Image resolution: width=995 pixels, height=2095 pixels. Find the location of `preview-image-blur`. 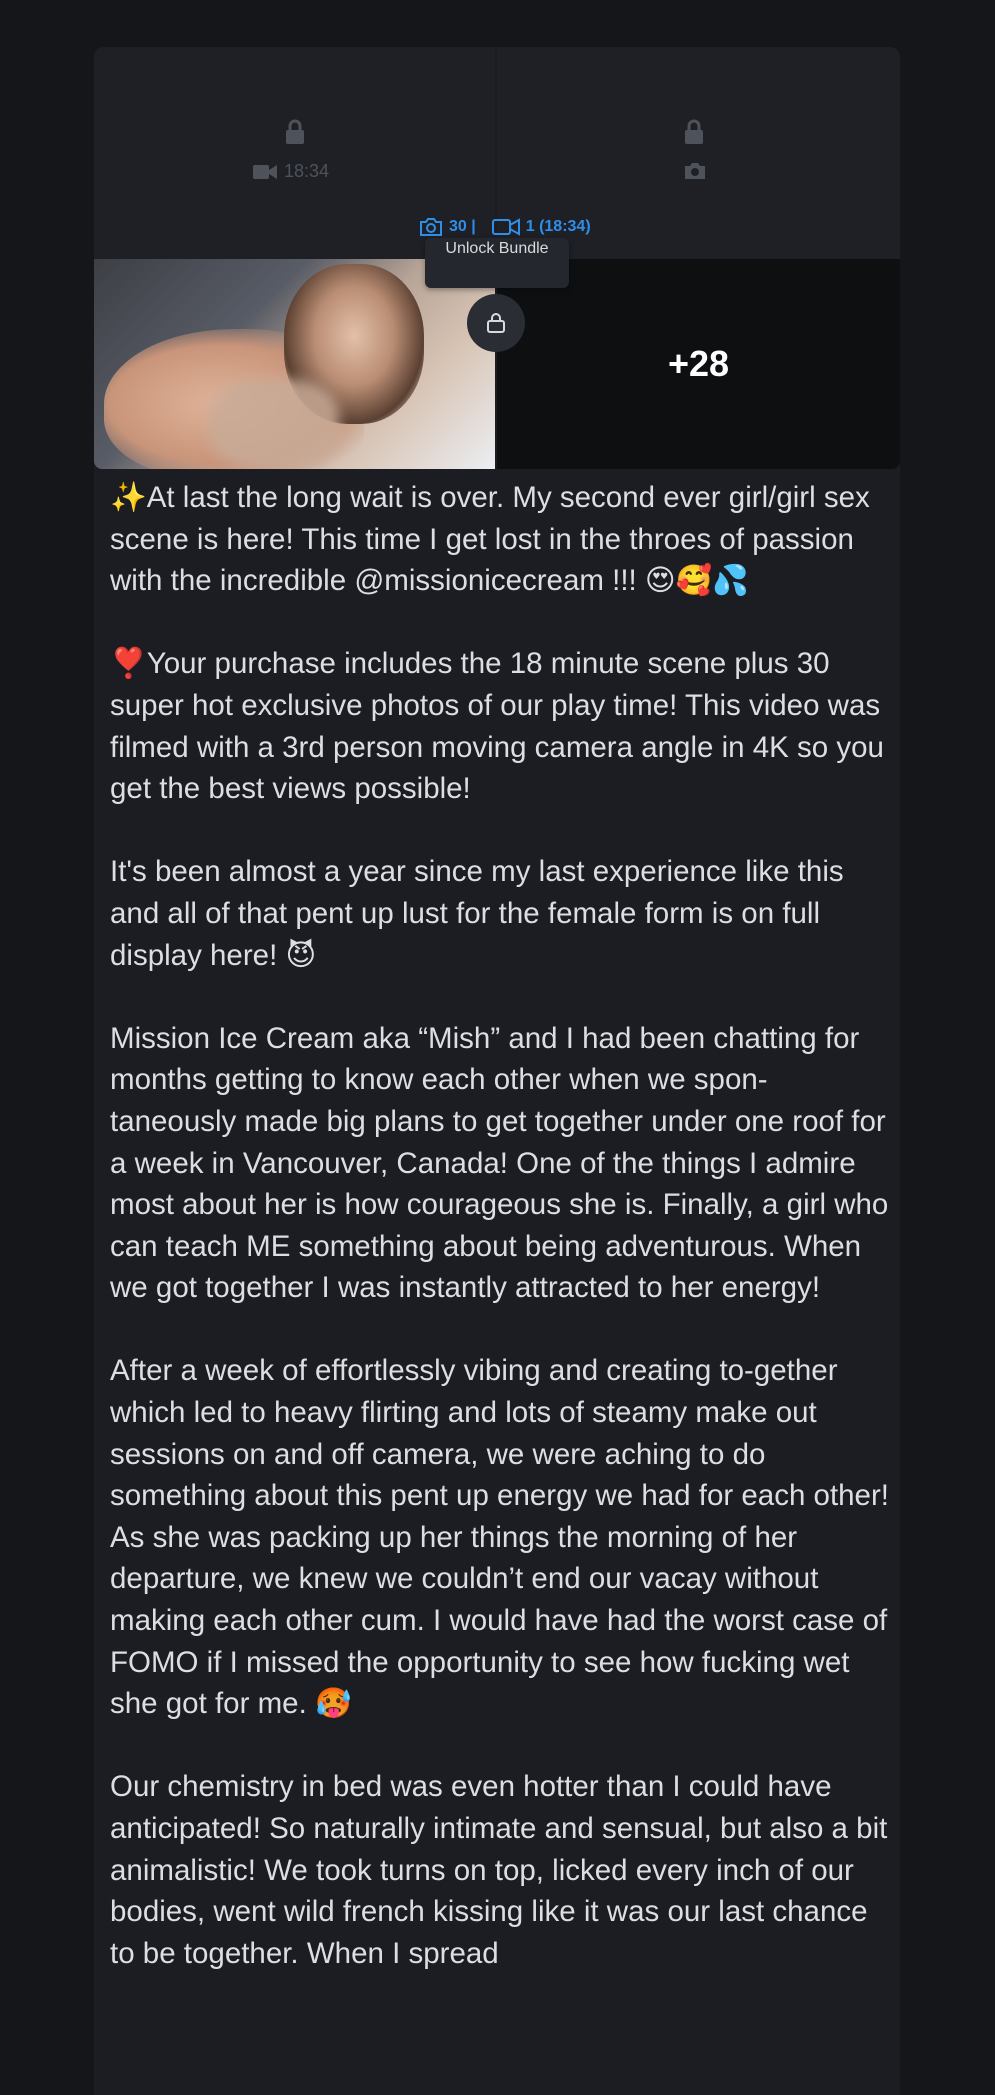

preview-image-blur is located at coordinates (274, 424).